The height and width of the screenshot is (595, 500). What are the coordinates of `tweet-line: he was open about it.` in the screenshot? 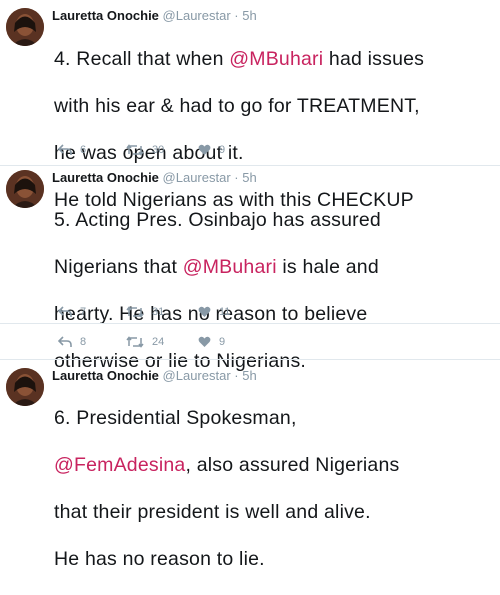 It's located at (149, 152).